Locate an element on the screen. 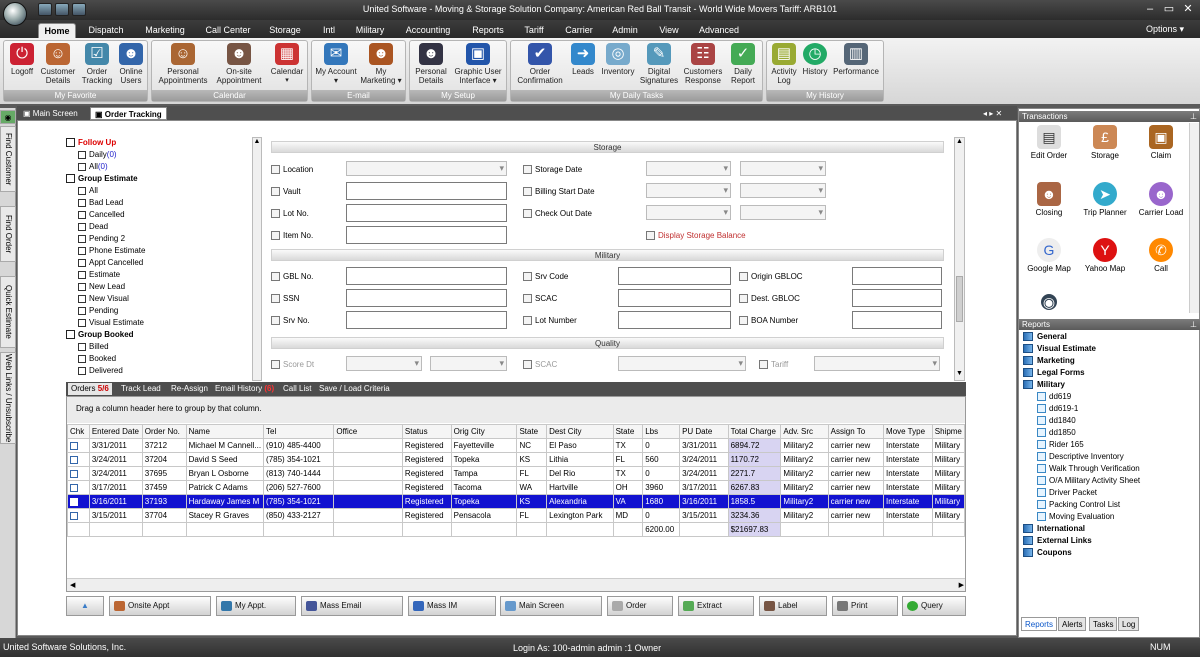 This screenshot has height=657, width=1200. column-header: State is located at coordinates (628, 431).